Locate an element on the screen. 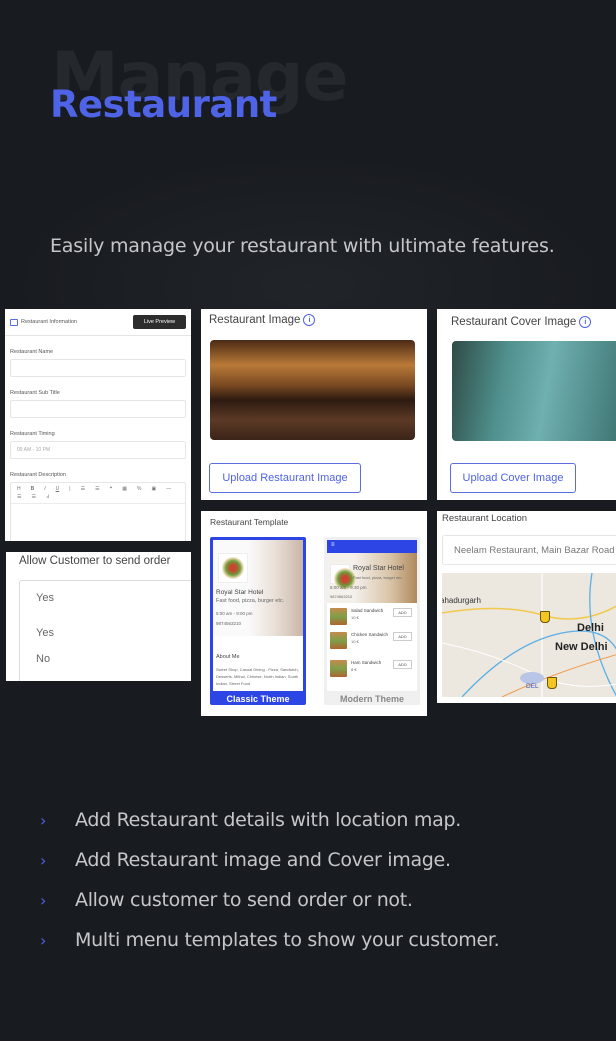 The width and height of the screenshot is (616, 1041). map-roads is located at coordinates (529, 635).